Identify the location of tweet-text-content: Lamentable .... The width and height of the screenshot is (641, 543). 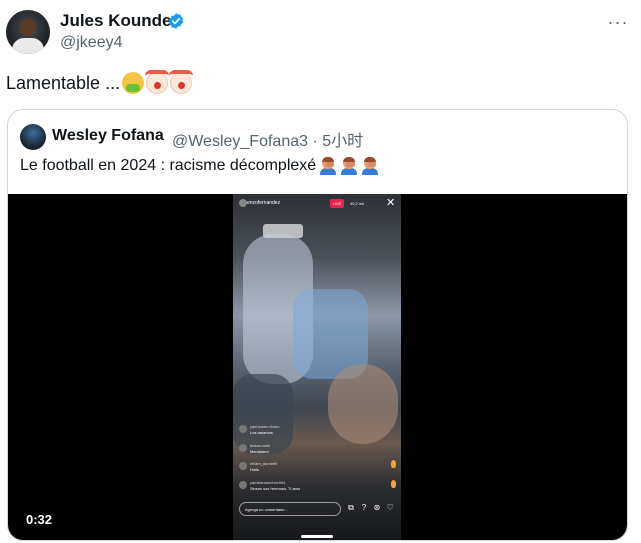
(63, 82).